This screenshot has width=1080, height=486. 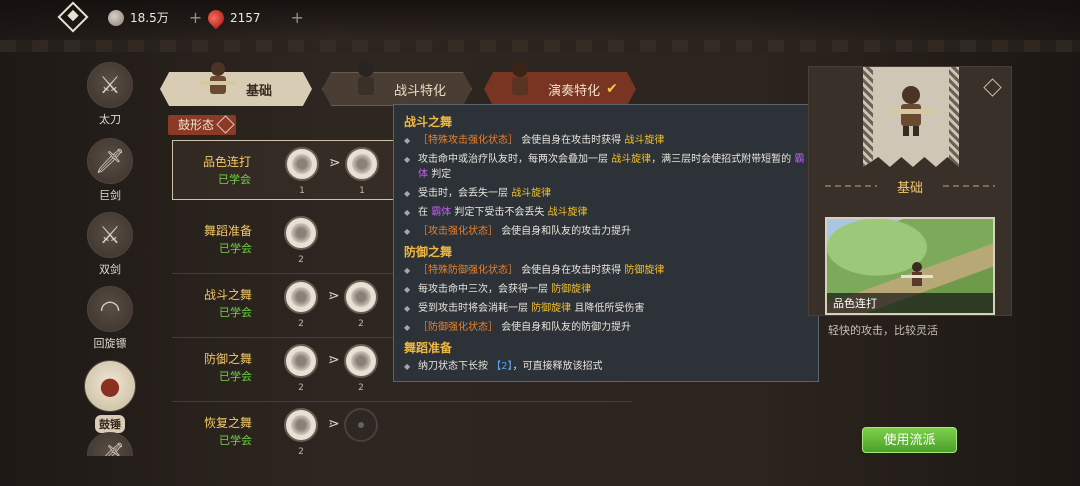 I want to click on coin-counter: 18.5万 +, so click(x=155, y=17).